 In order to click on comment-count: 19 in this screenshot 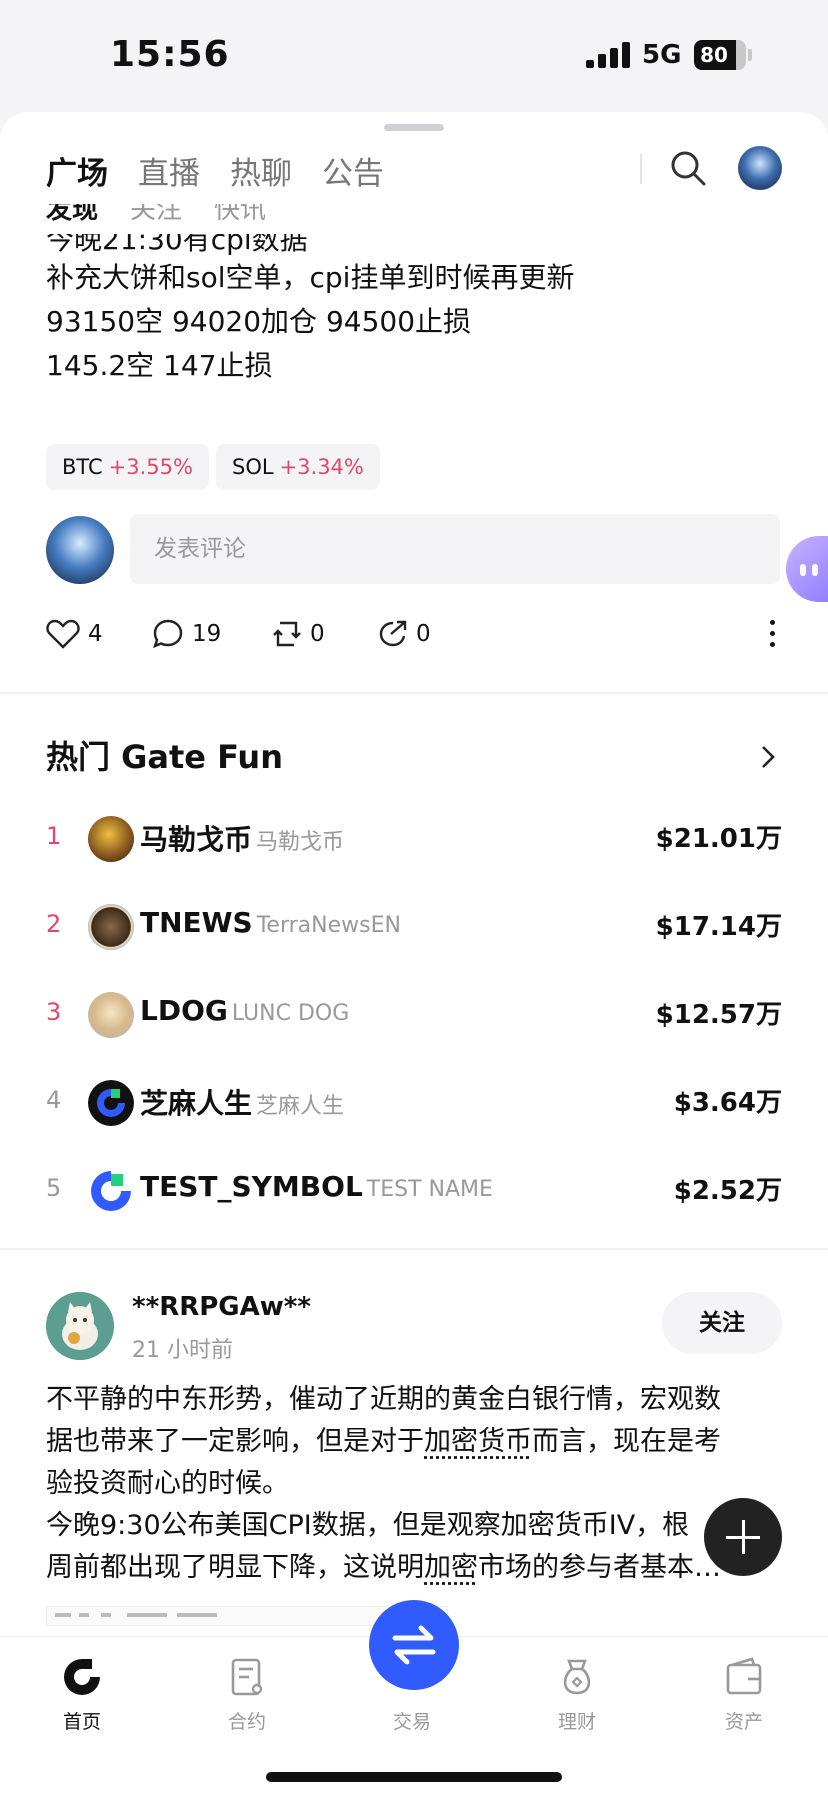, I will do `click(206, 634)`.